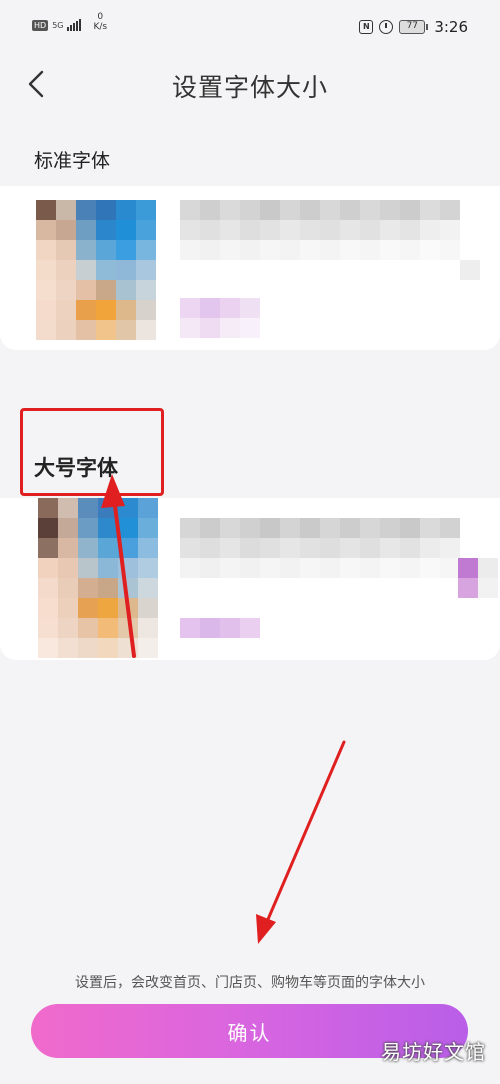  Describe the element at coordinates (250, 983) in the screenshot. I see `font-size-note: 设置后，会改变首页、门店页、购物车等页面的字体大小` at that location.